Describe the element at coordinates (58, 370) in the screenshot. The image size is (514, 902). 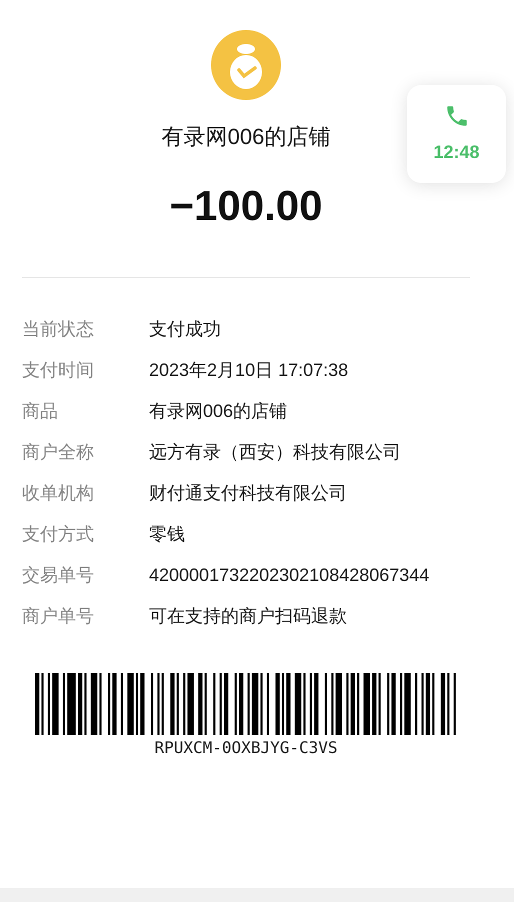
I see `detail-label: 支付时间` at that location.